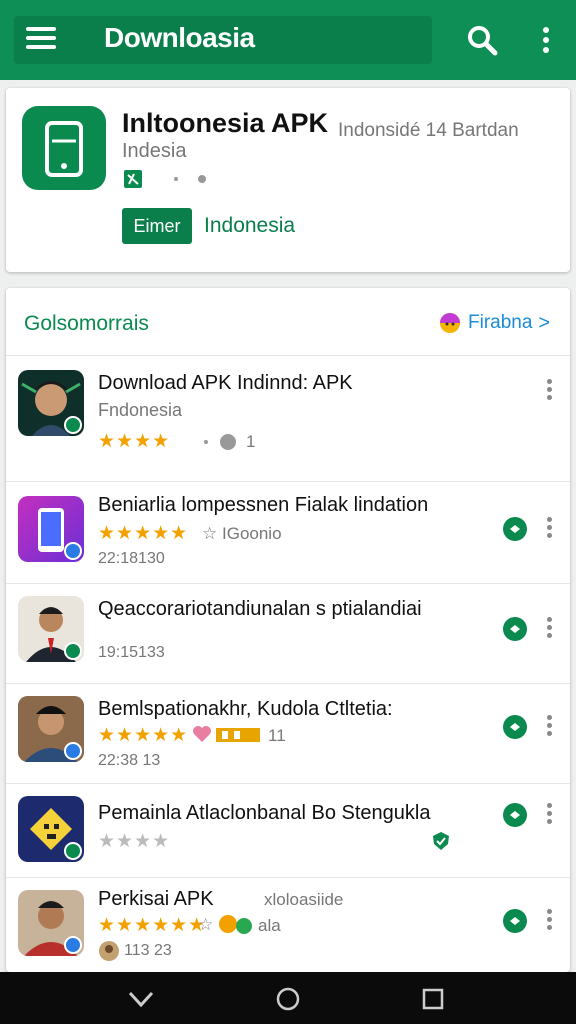 The image size is (576, 1024). Describe the element at coordinates (500, 322) in the screenshot. I see `see-more-label: Firabna` at that location.